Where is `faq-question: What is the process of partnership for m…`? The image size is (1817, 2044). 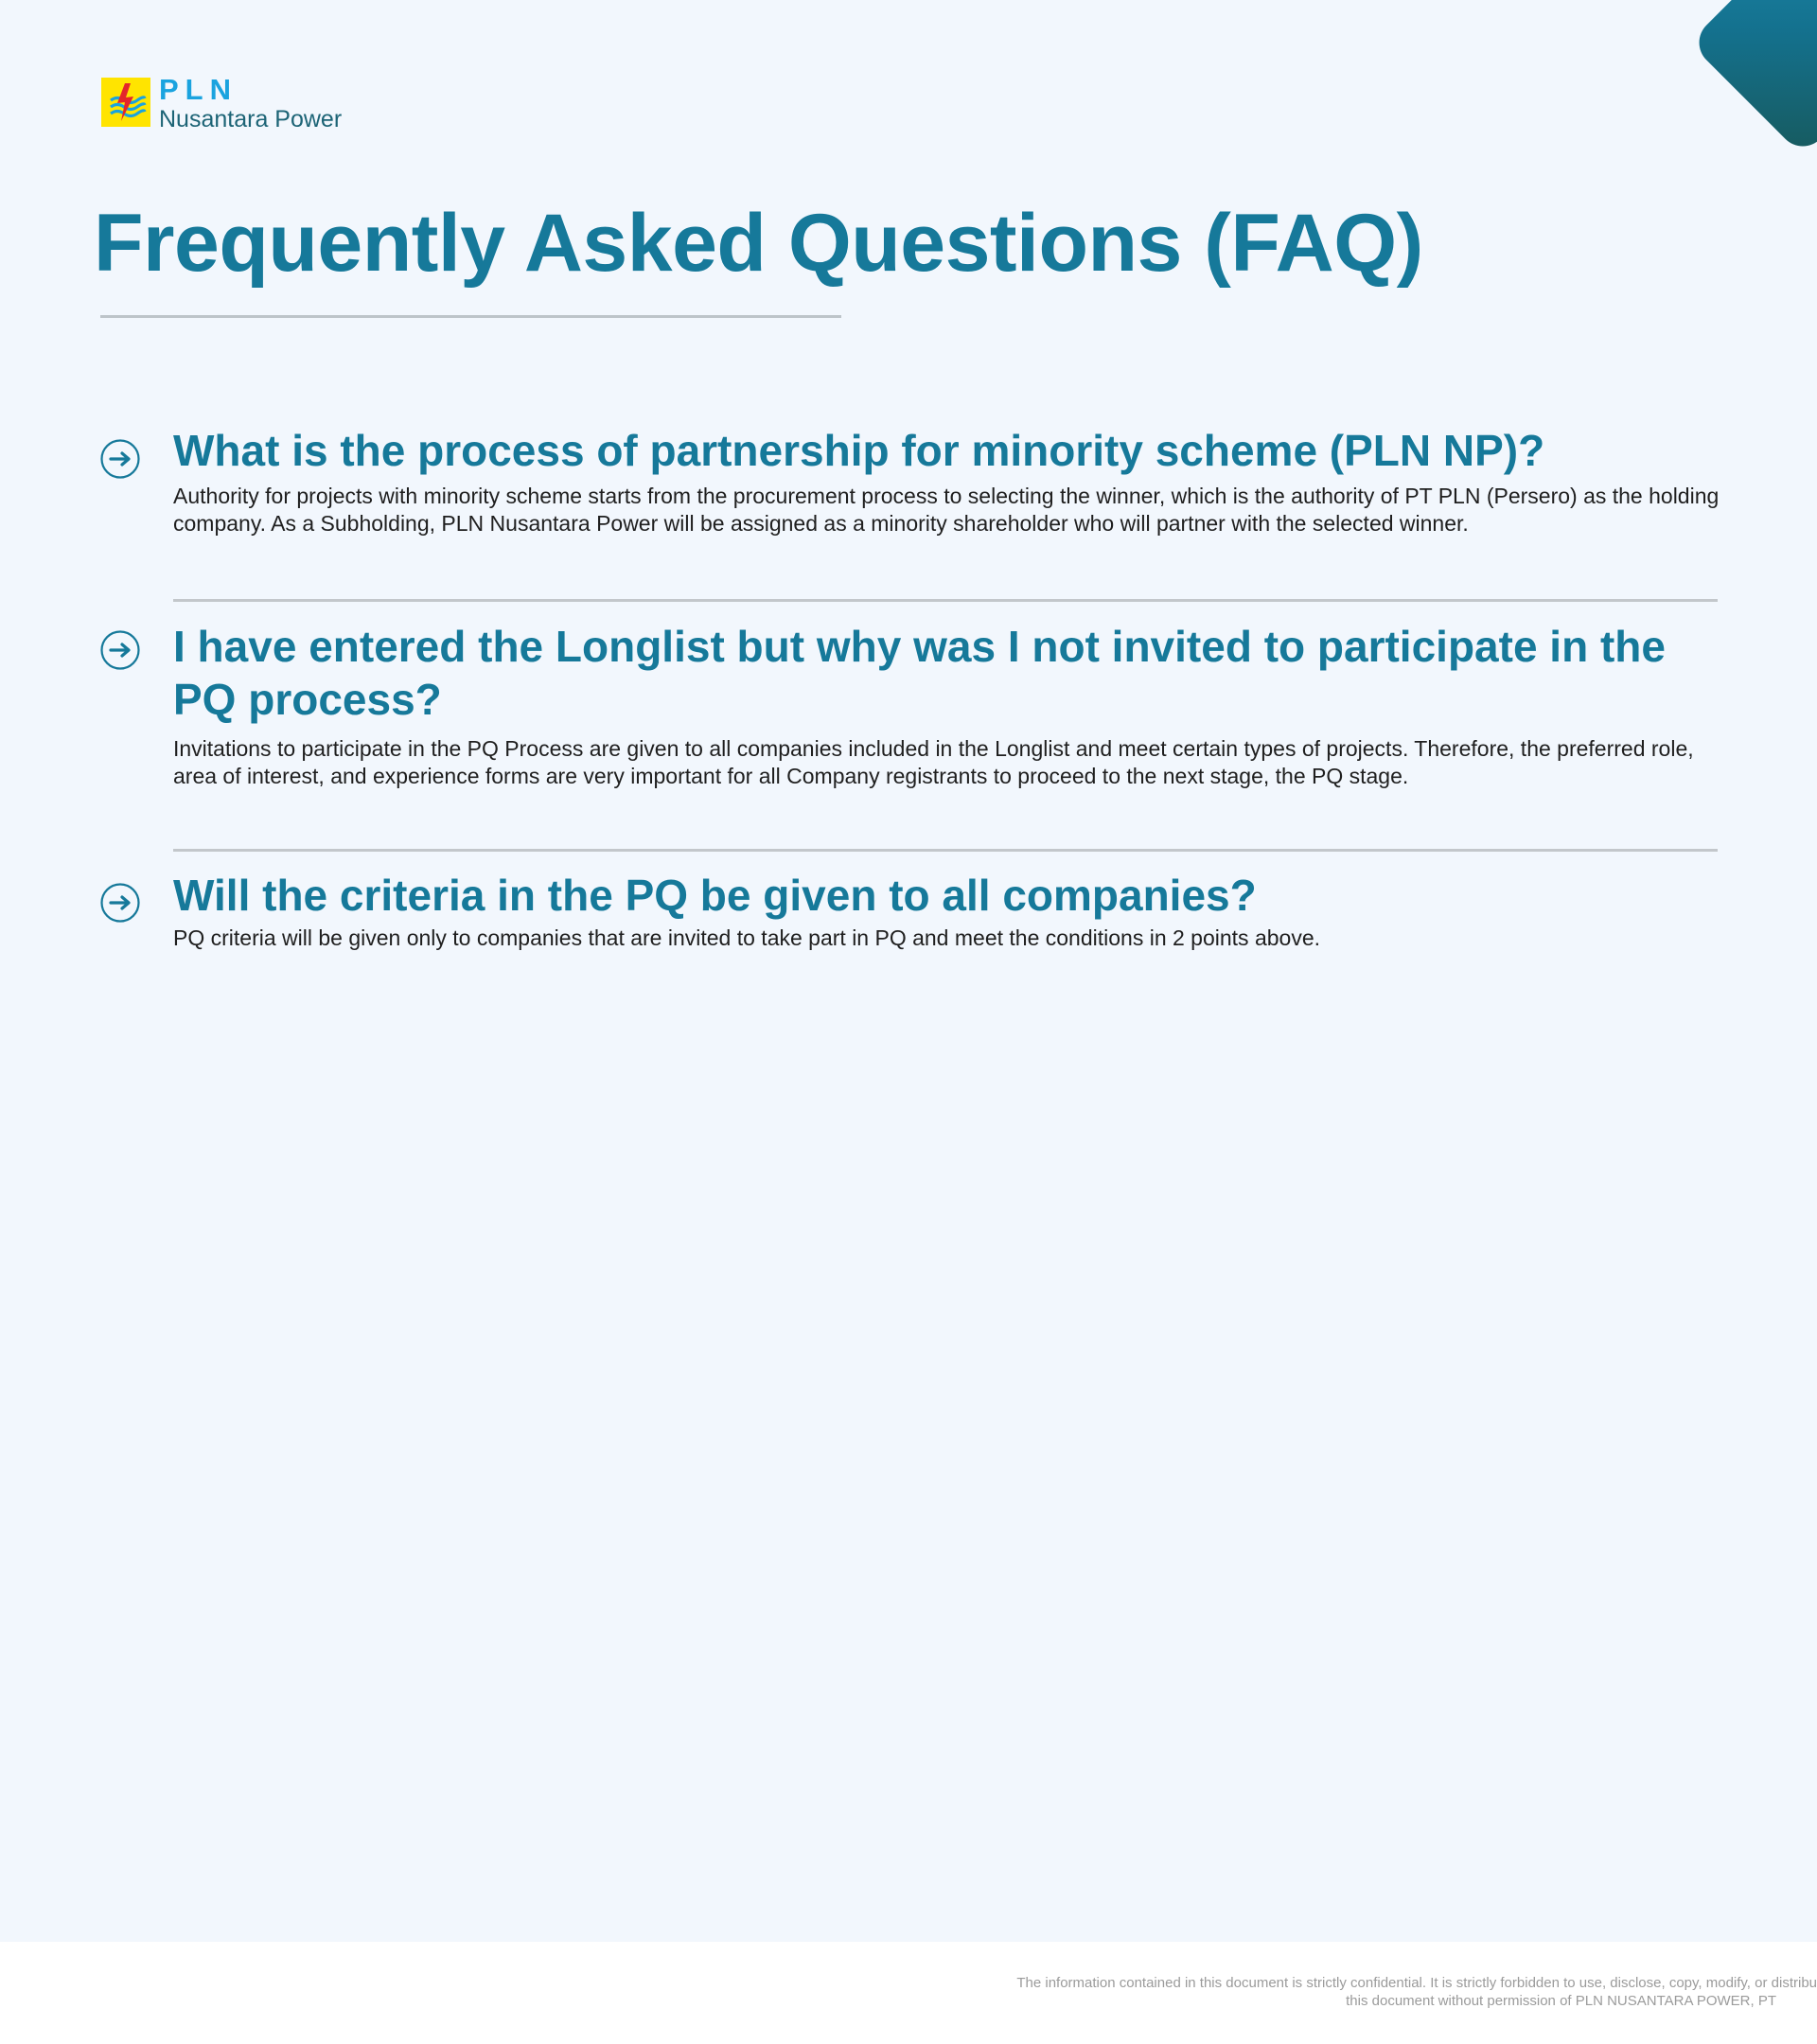 faq-question: What is the process of partnership for m… is located at coordinates (859, 450).